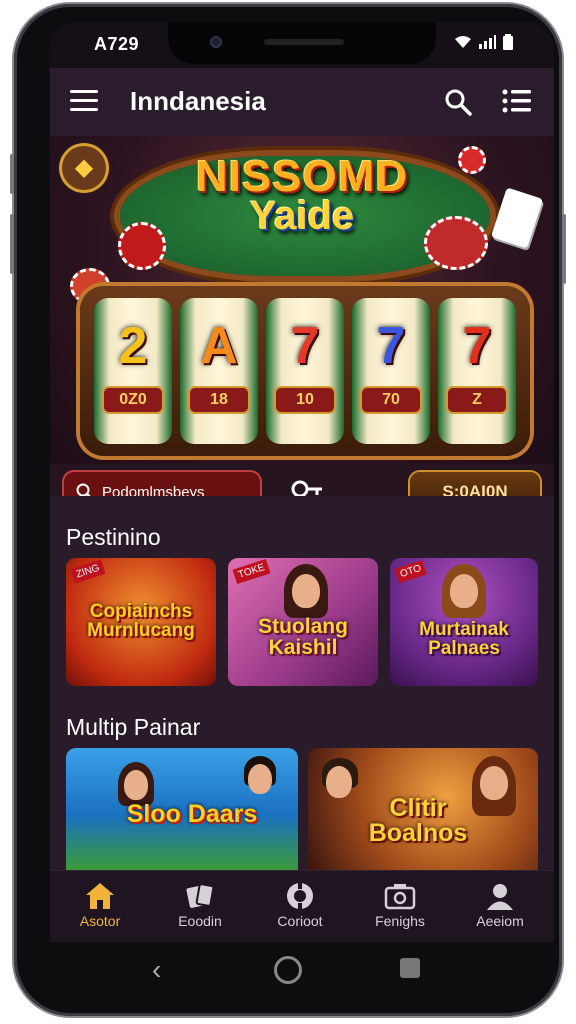 The width and height of the screenshot is (576, 1024). I want to click on status-icons, so click(484, 42).